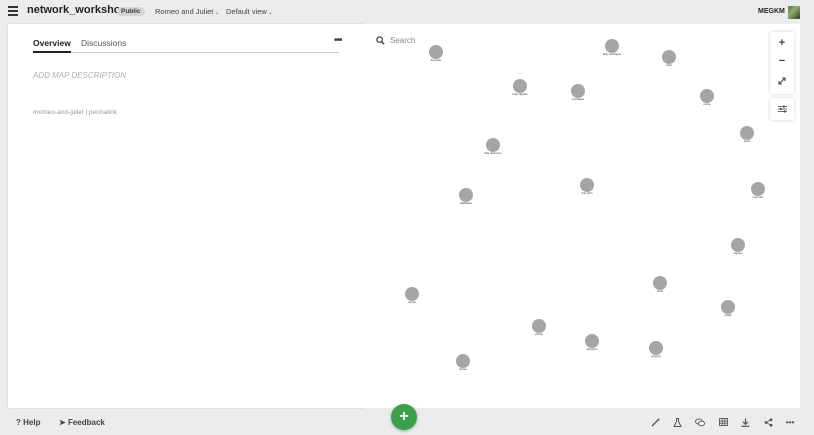  I want to click on plus-icon: +, so click(404, 416).